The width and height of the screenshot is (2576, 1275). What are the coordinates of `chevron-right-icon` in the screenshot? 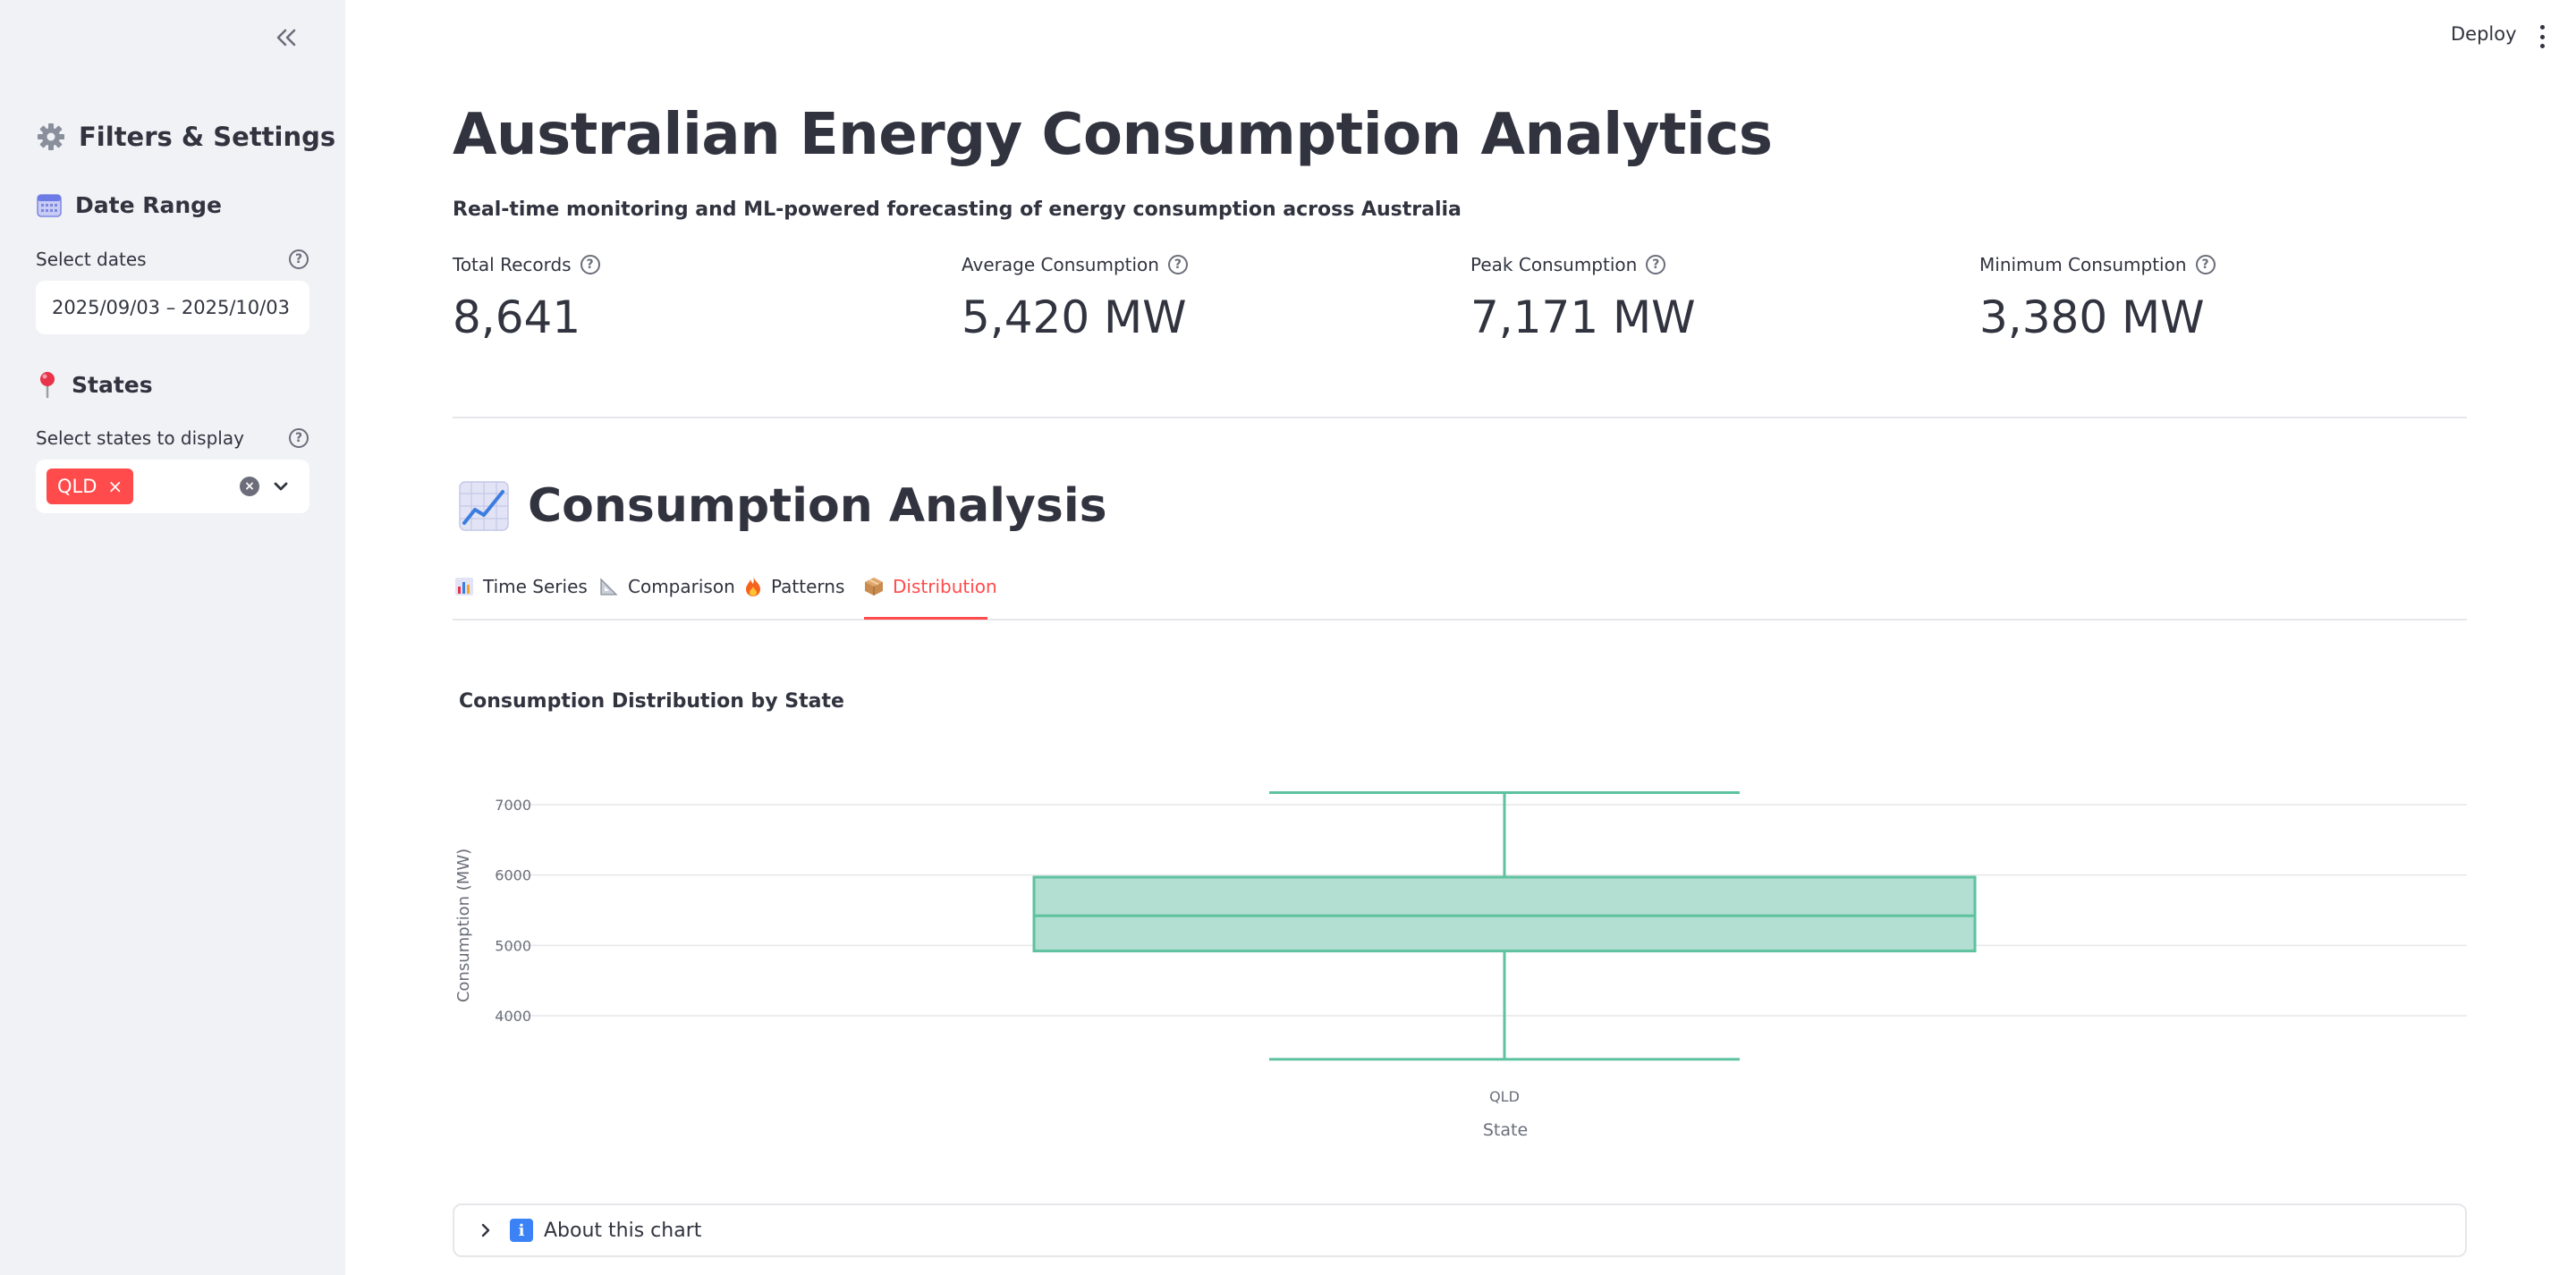 It's located at (485, 1230).